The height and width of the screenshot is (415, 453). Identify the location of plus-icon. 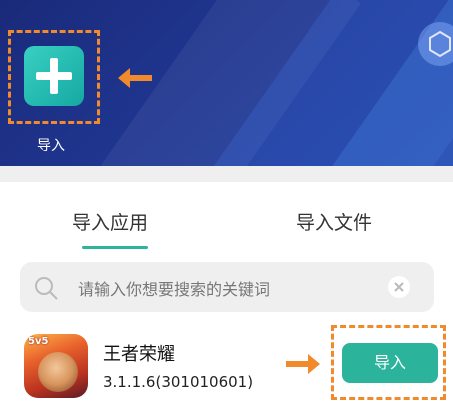
(54, 76).